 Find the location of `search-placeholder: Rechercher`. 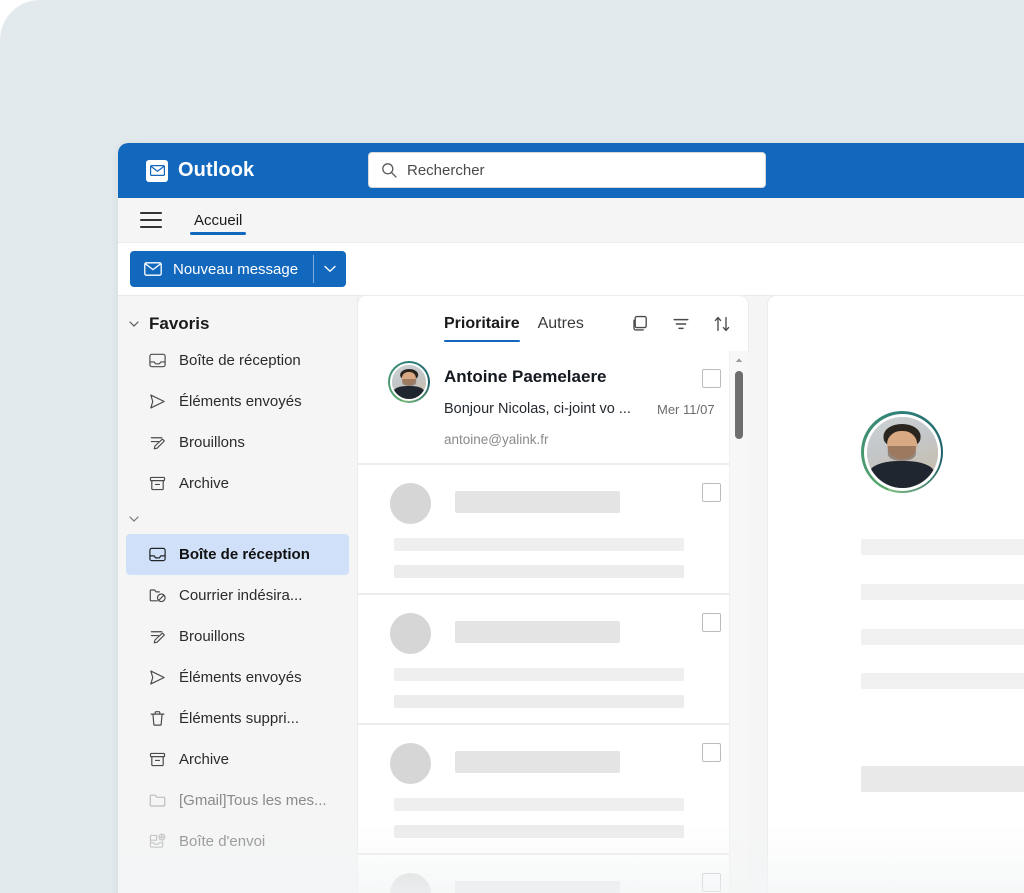

search-placeholder: Rechercher is located at coordinates (446, 170).